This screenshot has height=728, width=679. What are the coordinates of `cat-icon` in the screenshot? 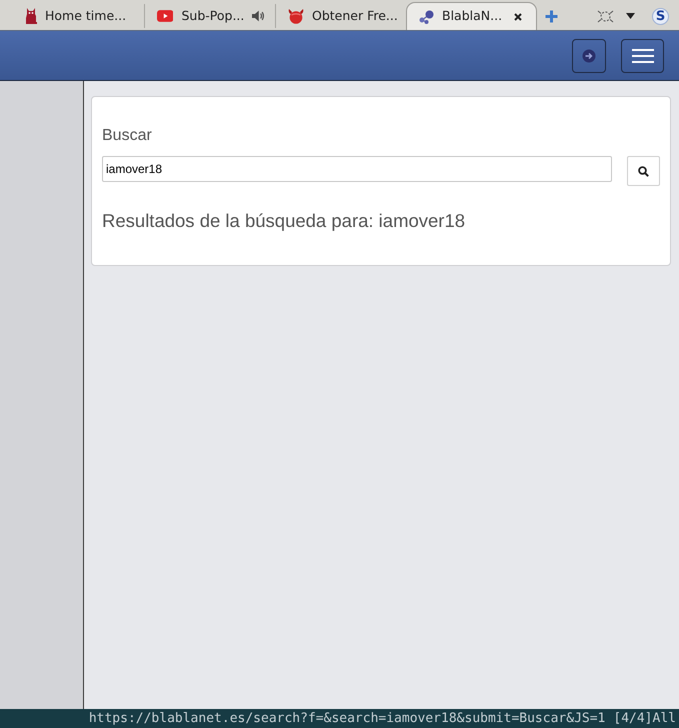 It's located at (31, 16).